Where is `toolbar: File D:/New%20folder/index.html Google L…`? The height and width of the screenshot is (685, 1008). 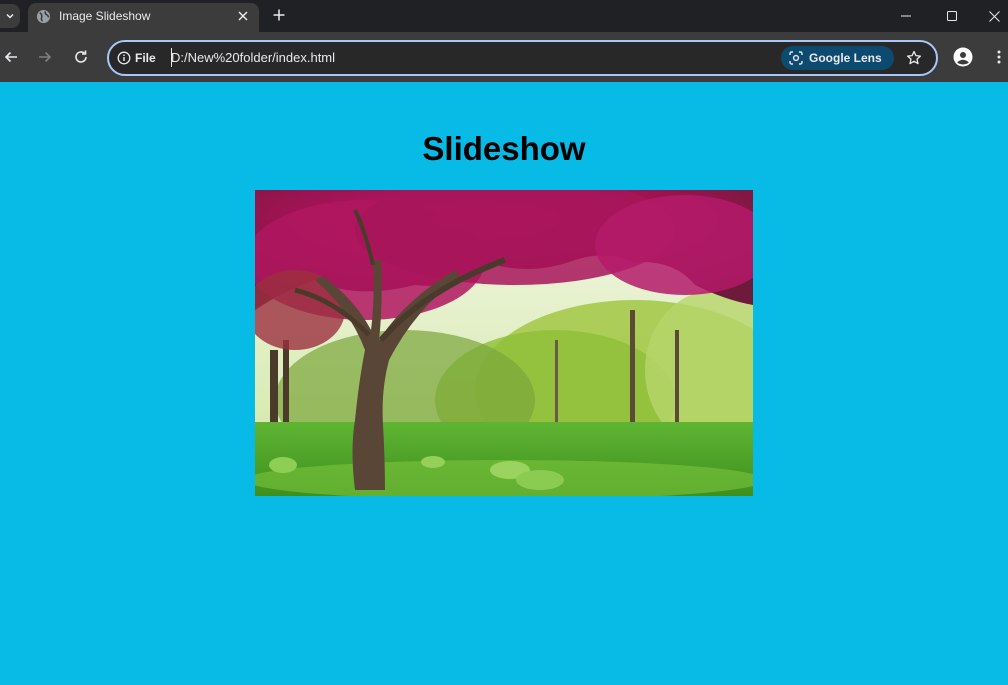
toolbar: File D:/New%20folder/index.html Google L… is located at coordinates (504, 57).